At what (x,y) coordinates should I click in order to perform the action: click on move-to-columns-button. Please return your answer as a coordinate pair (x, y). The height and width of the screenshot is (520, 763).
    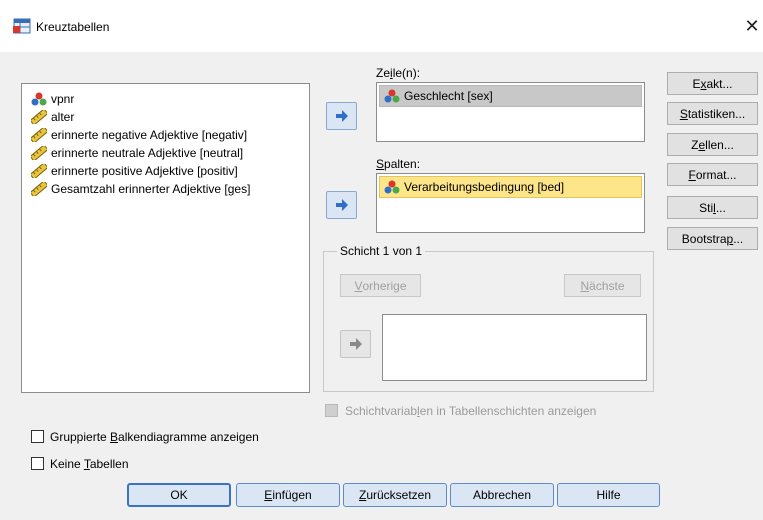
    Looking at the image, I should click on (341, 205).